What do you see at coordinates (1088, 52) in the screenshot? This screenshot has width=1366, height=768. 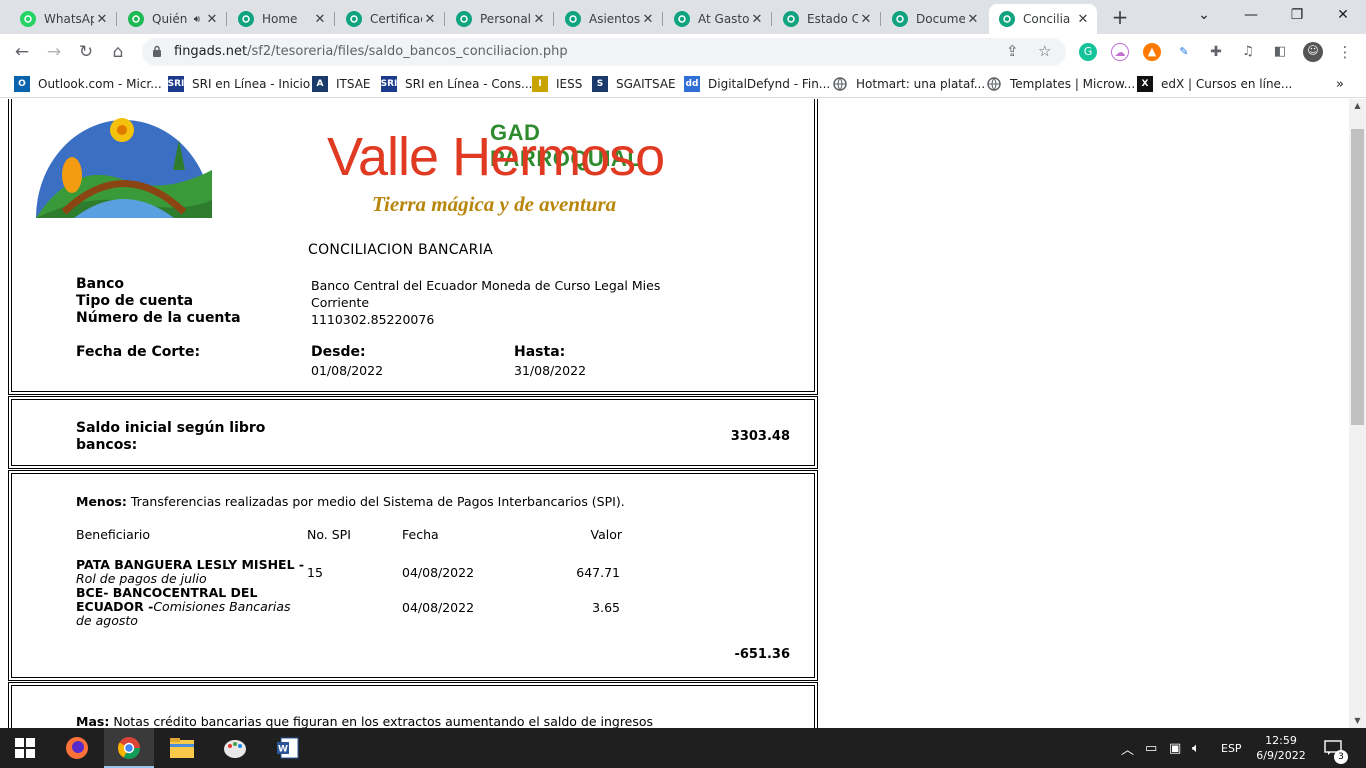 I see `grammarly-icon: G` at bounding box center [1088, 52].